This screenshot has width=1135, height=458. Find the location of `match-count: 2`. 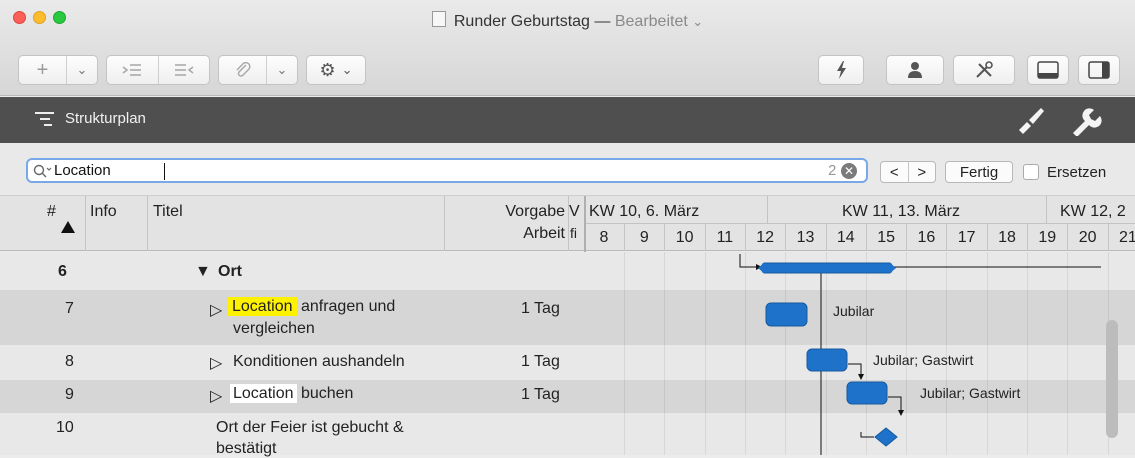

match-count: 2 is located at coordinates (832, 170).